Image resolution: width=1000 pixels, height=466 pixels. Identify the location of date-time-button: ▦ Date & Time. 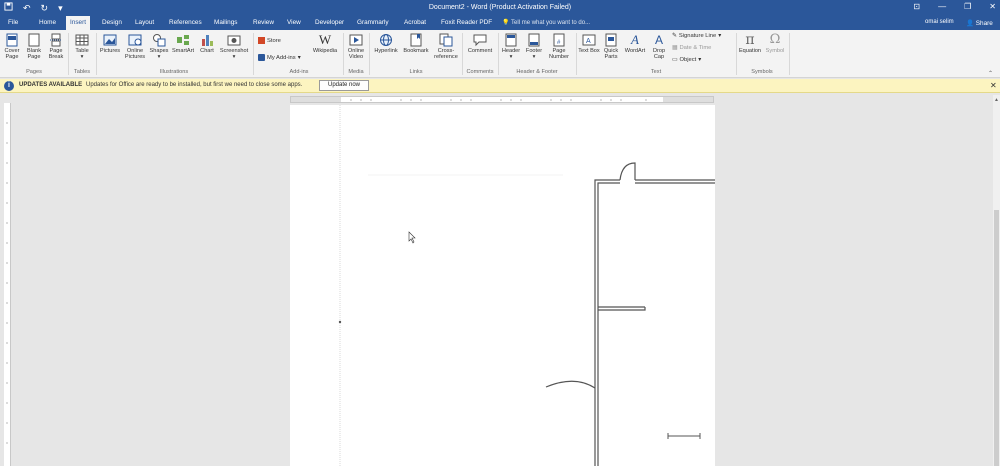
(691, 48).